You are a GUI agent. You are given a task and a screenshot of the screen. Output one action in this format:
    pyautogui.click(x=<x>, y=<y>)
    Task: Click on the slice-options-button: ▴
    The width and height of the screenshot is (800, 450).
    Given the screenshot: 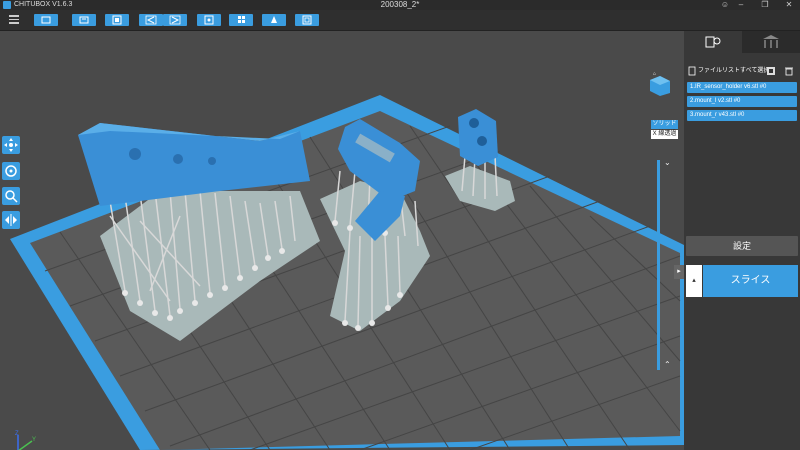 What is the action you would take?
    pyautogui.click(x=694, y=281)
    